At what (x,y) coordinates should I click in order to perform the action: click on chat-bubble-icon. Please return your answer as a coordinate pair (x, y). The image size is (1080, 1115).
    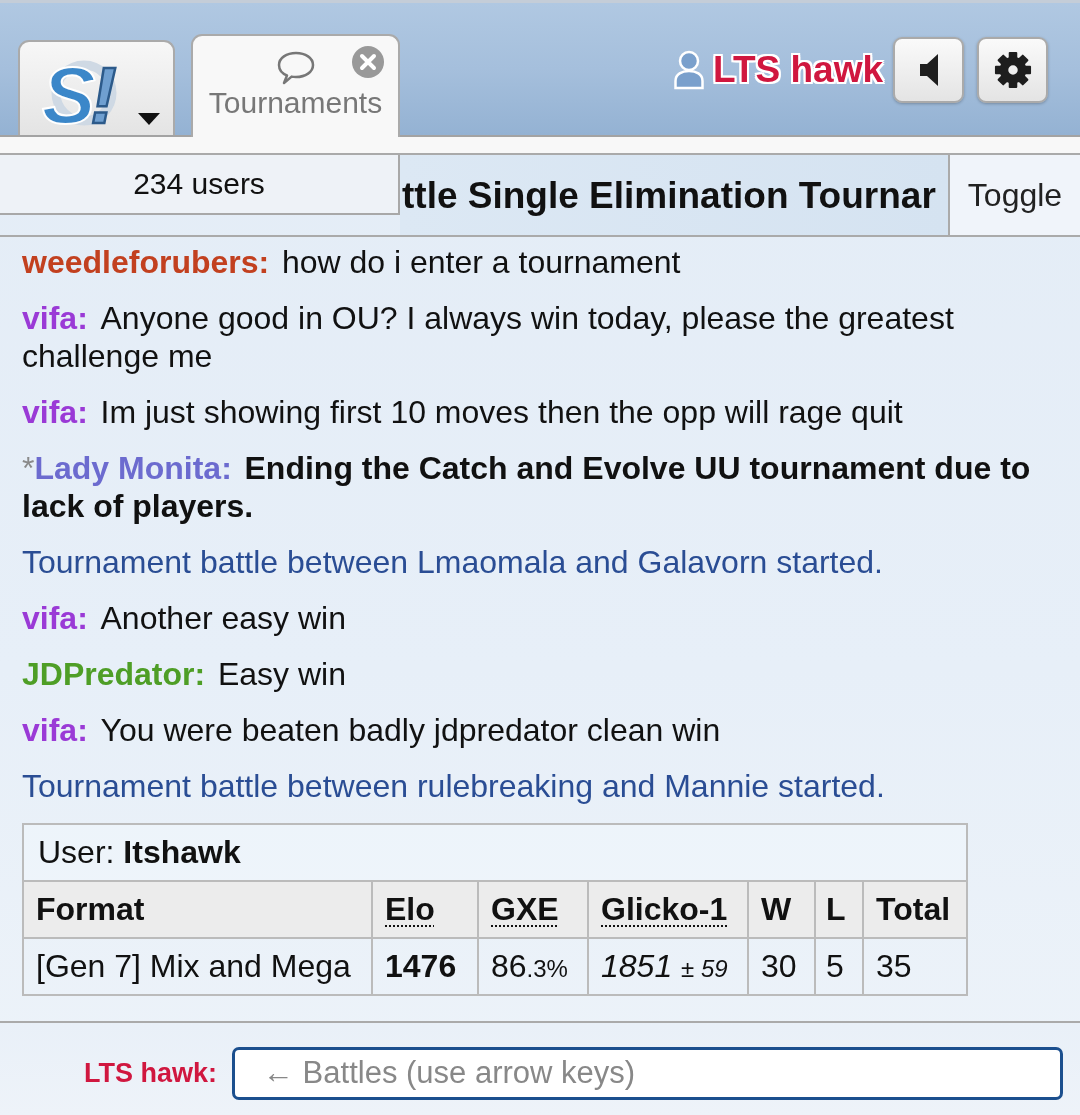
    Looking at the image, I should click on (295, 68).